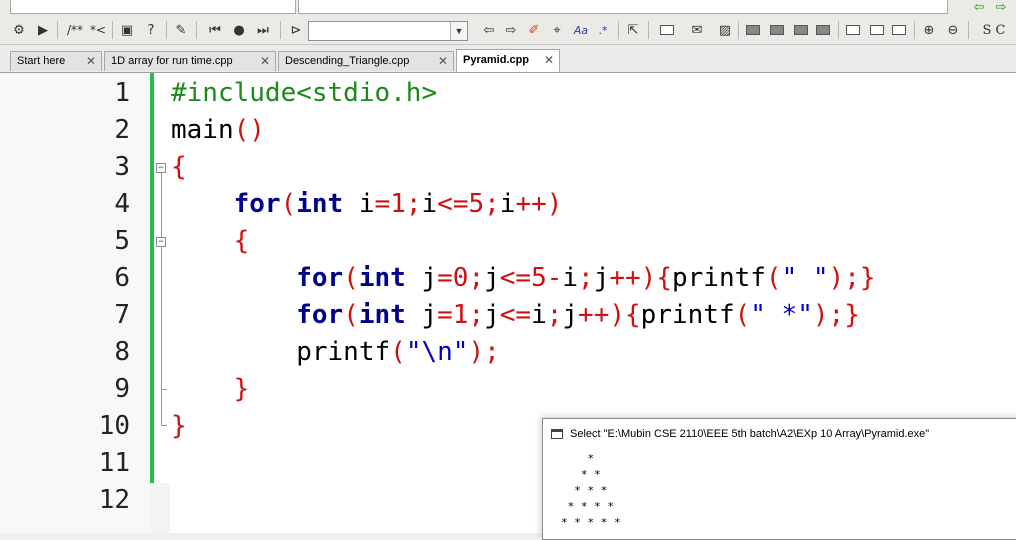 The height and width of the screenshot is (540, 1016). I want to click on jump-icon: ⊳, so click(296, 30).